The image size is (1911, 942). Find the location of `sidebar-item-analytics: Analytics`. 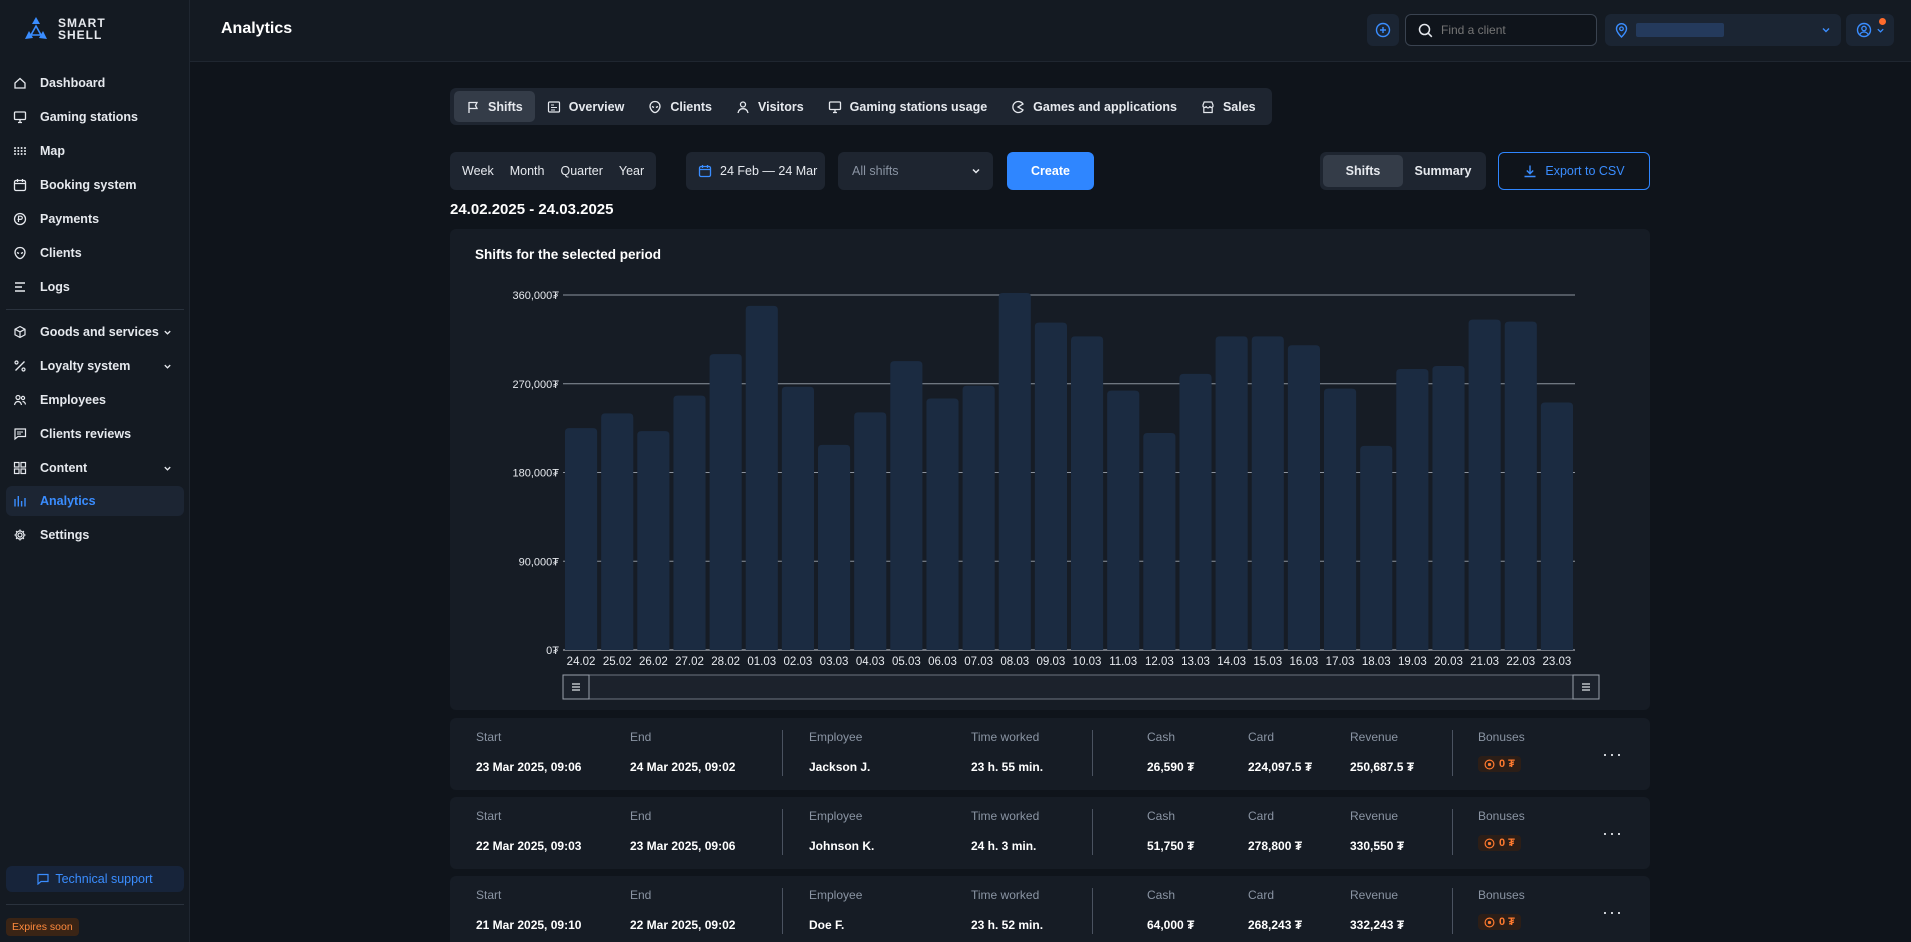

sidebar-item-analytics: Analytics is located at coordinates (95, 501).